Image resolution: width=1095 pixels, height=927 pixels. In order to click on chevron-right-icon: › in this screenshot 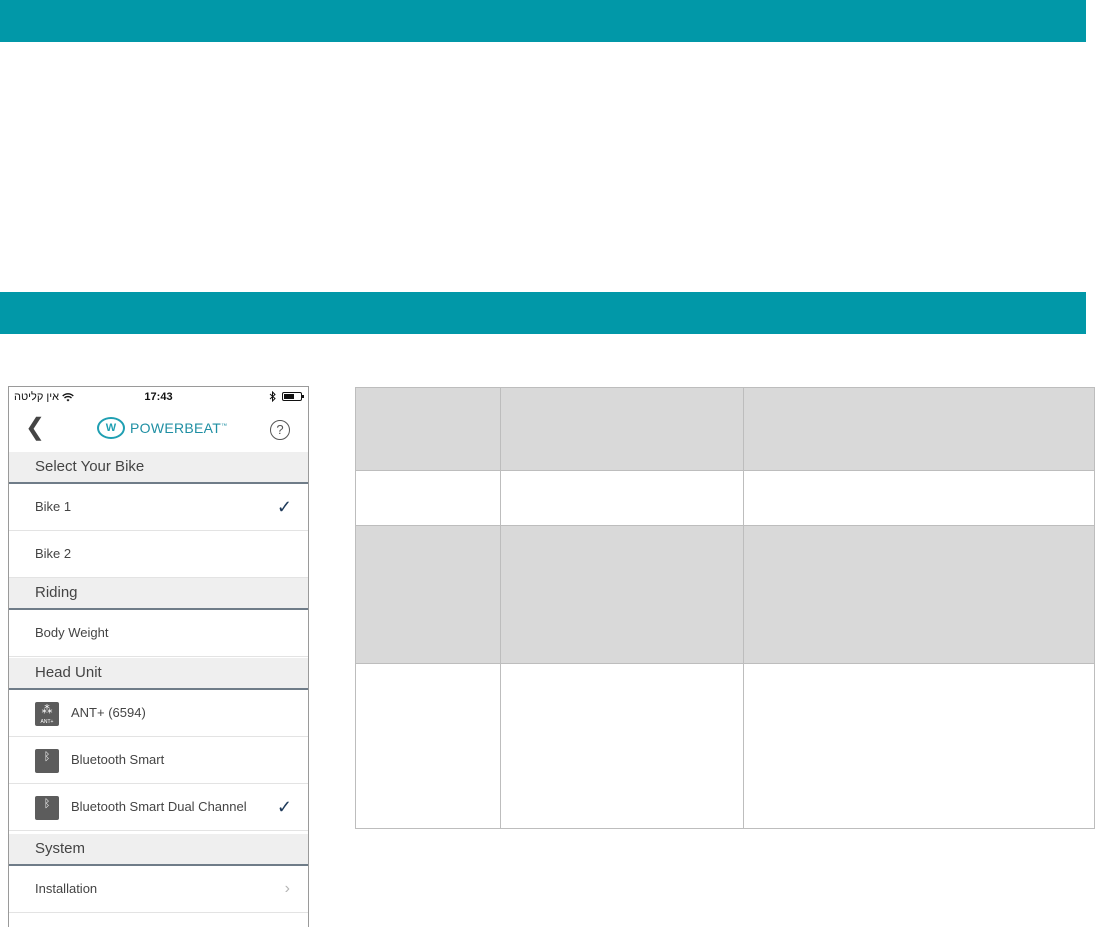, I will do `click(287, 888)`.